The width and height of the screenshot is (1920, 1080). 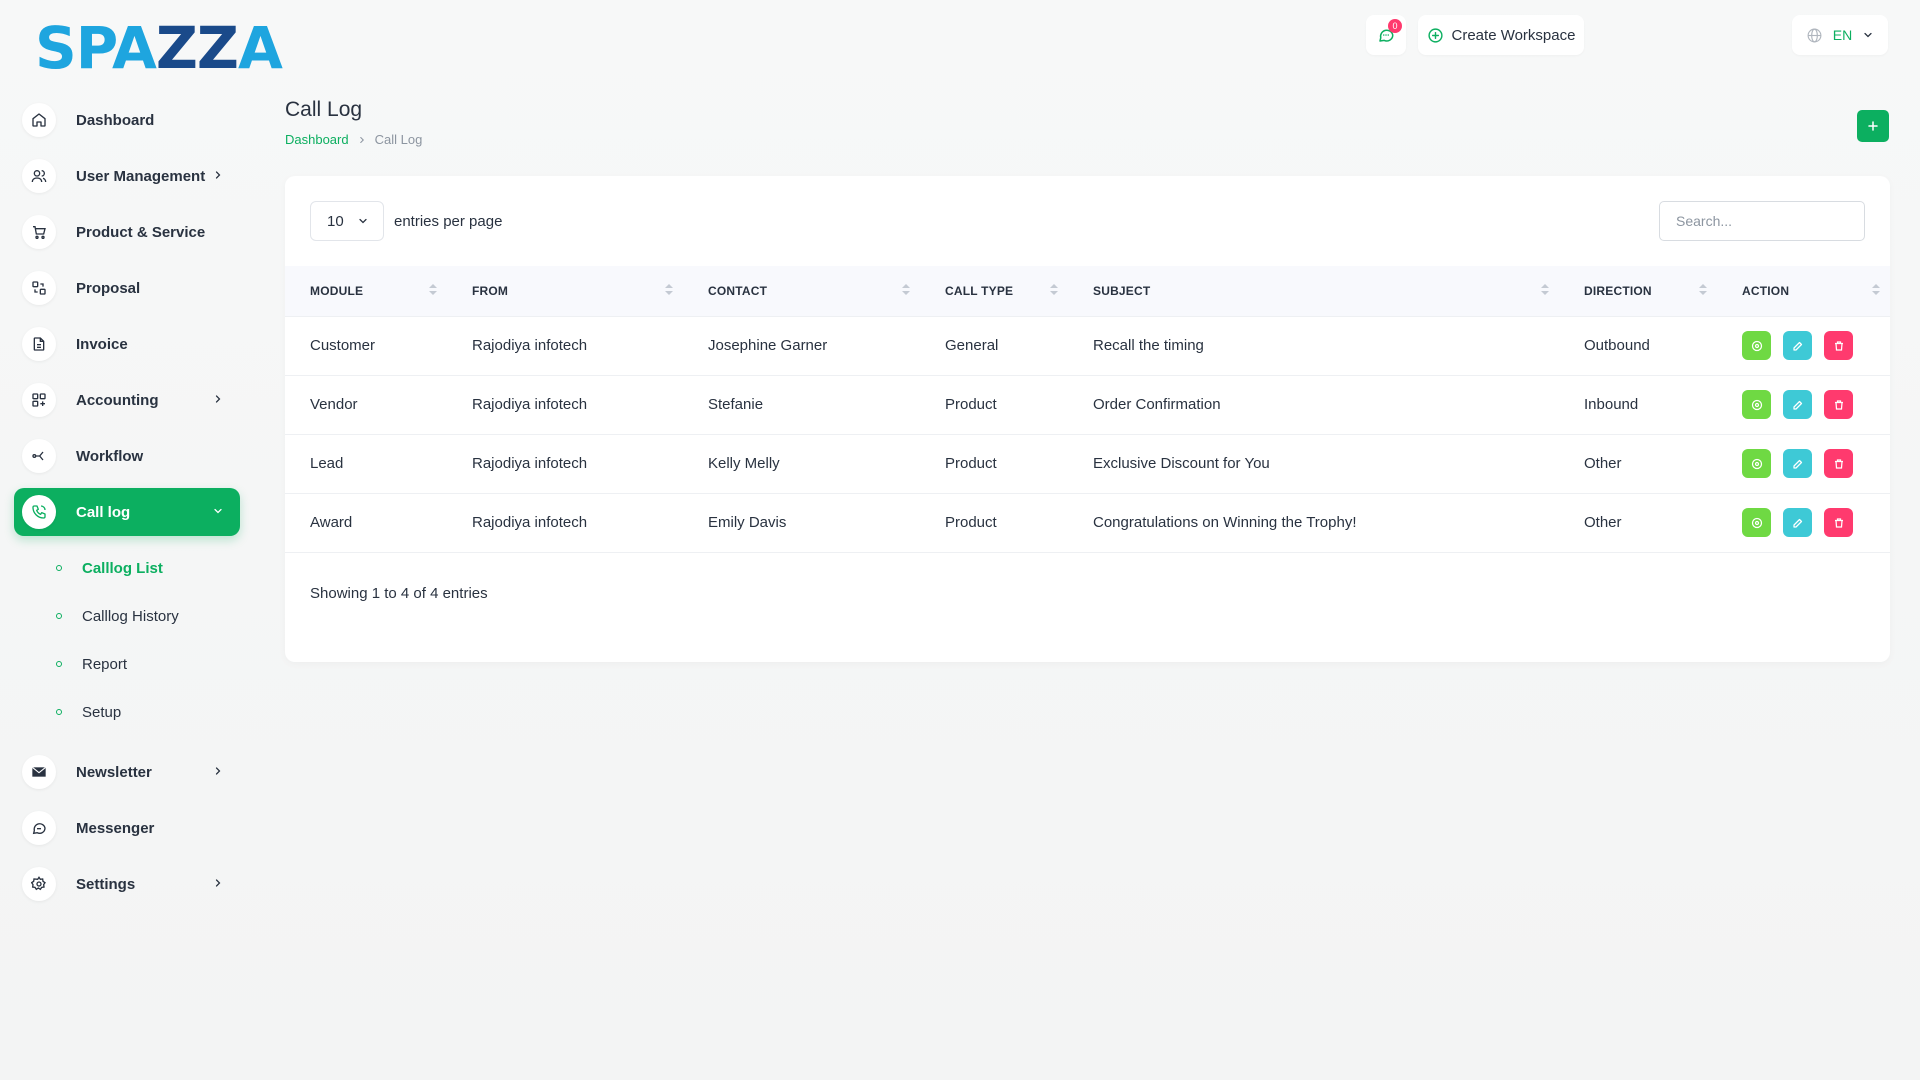 I want to click on column-header-direction: DIRECTION, so click(x=1638, y=291).